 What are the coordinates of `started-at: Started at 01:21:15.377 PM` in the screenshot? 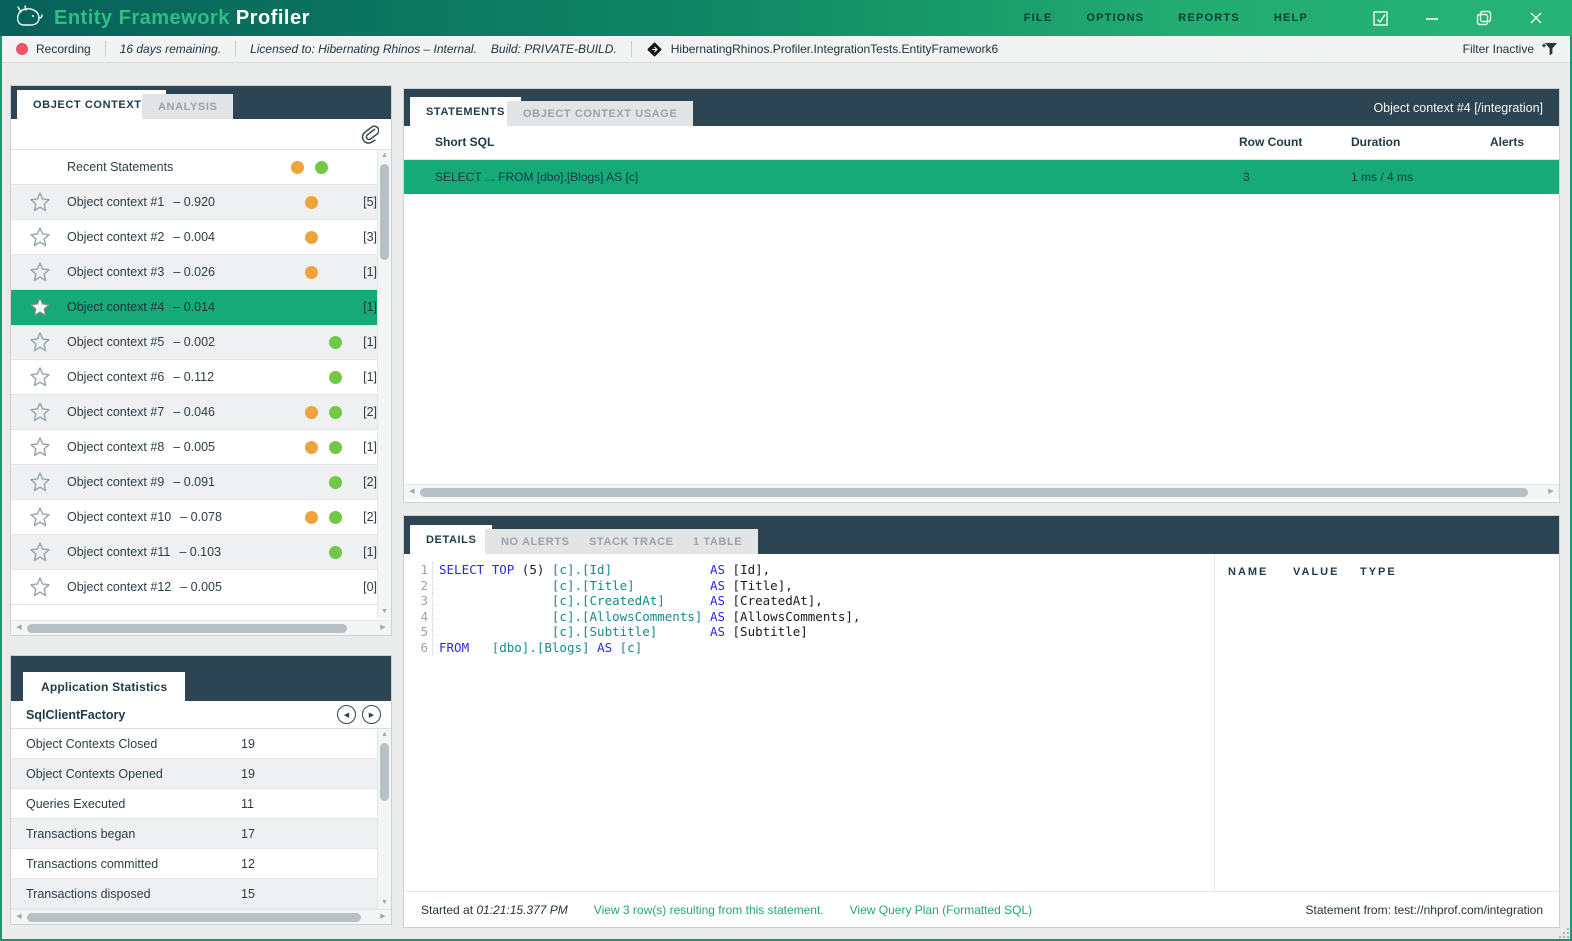 It's located at (494, 909).